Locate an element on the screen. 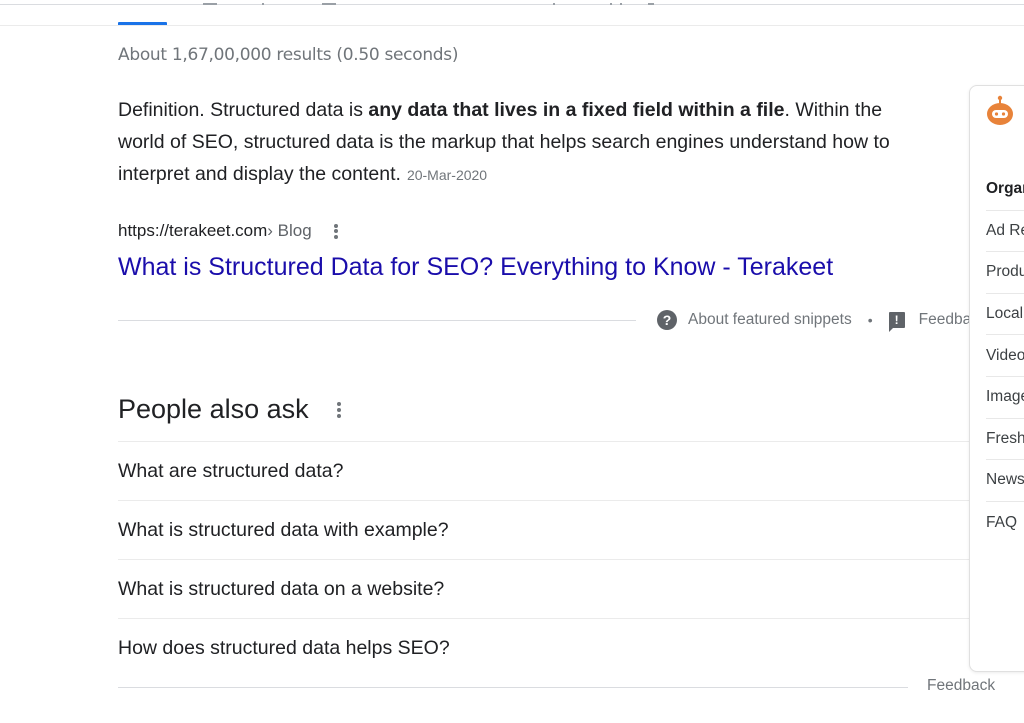 This screenshot has width=1024, height=723. snippet-divider is located at coordinates (377, 320).